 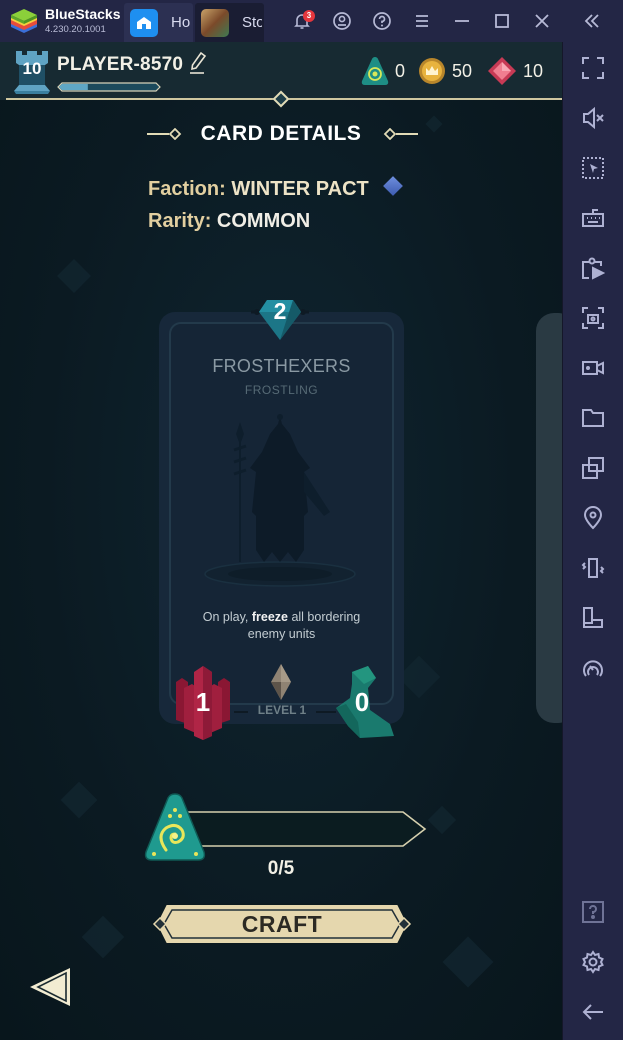 I want to click on sidebar-item-settings, so click(x=593, y=962).